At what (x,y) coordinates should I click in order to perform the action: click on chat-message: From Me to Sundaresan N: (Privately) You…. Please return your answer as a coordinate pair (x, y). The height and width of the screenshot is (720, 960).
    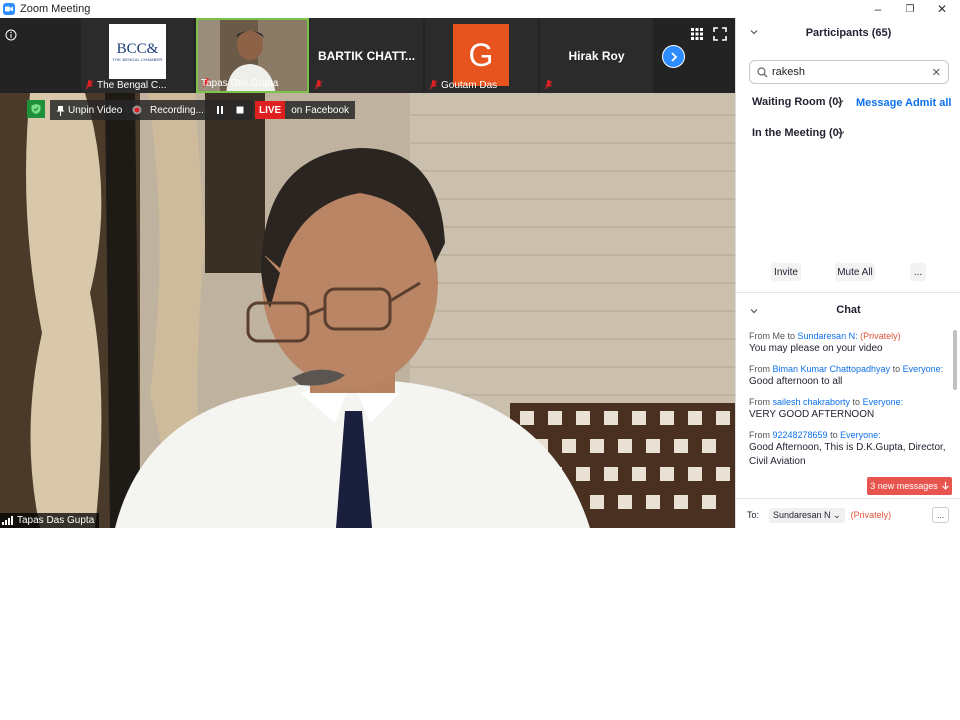
    Looking at the image, I should click on (825, 342).